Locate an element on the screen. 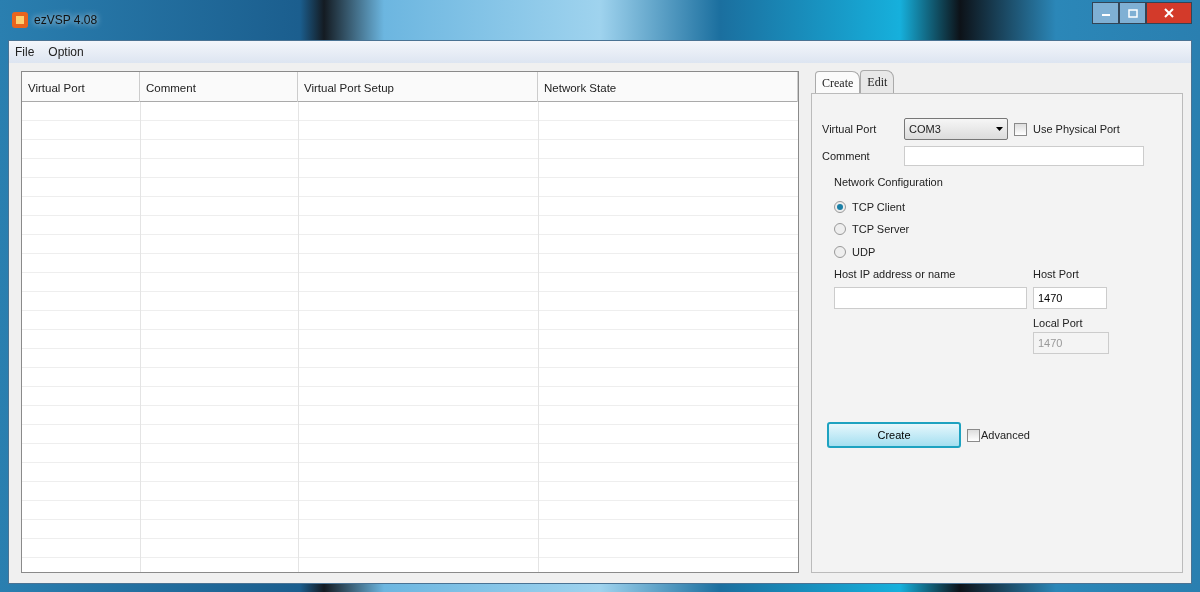  host-port-field: 1470 is located at coordinates (1070, 297).